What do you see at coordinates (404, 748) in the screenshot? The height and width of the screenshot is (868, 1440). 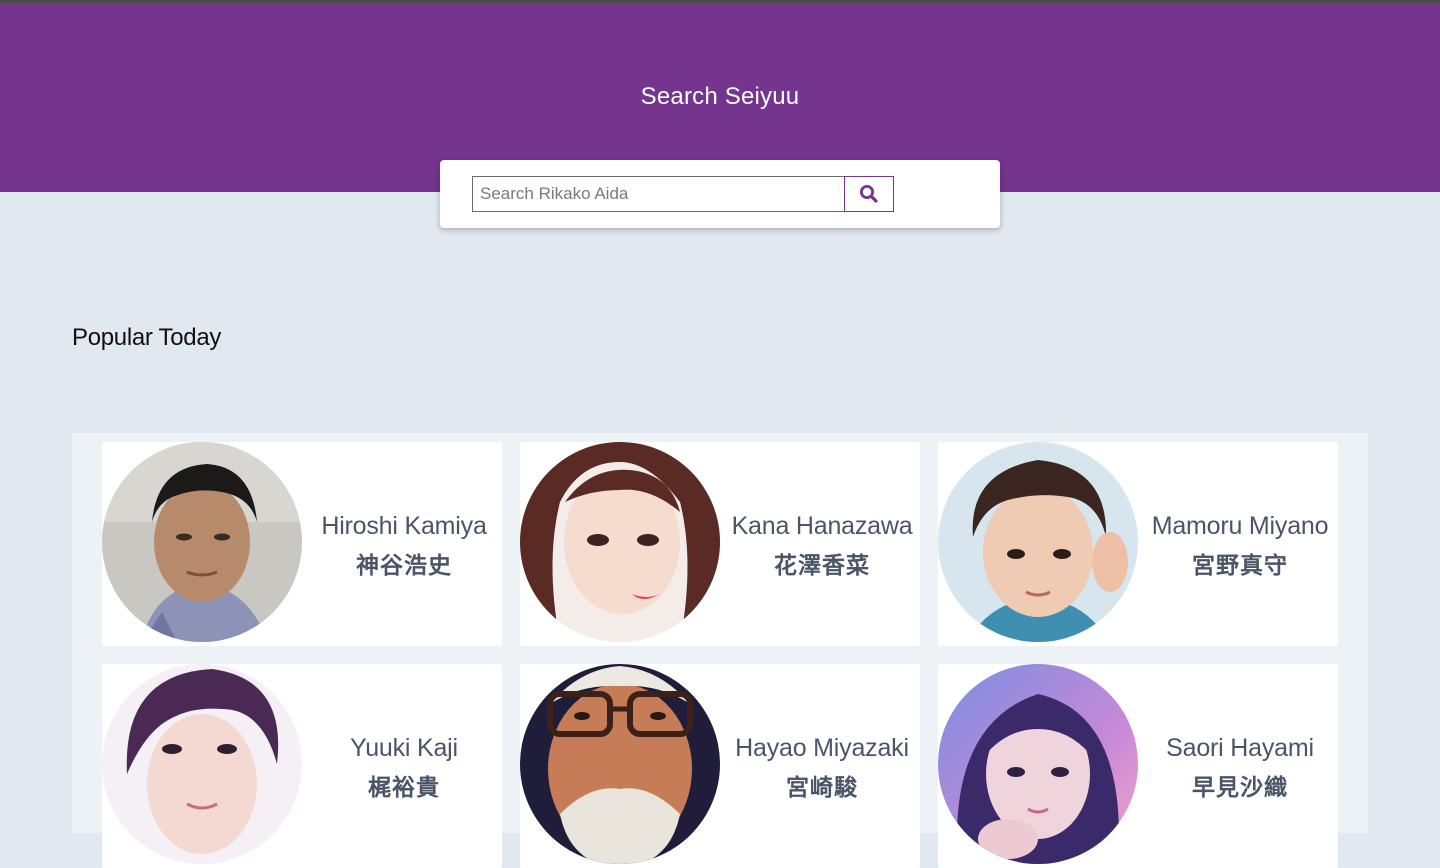 I see `seiyuu-name-en: Yuuki Kaji` at bounding box center [404, 748].